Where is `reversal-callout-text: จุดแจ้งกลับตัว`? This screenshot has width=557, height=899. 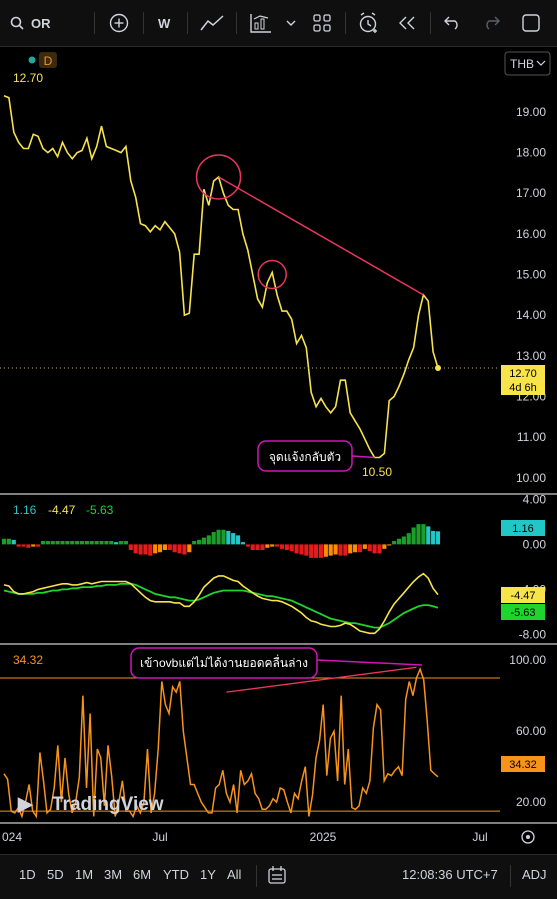
reversal-callout-text: จุดแจ้งกลับตัว is located at coordinates (305, 457).